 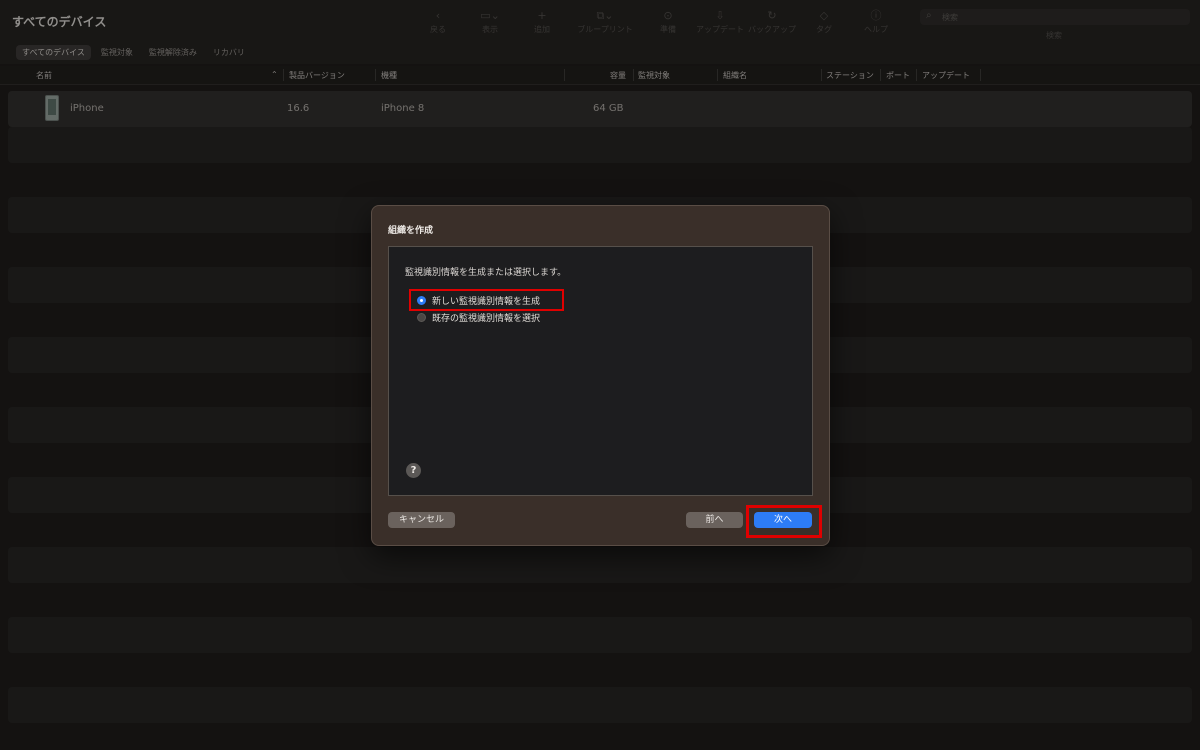 I want to click on radio-unselected-icon, so click(x=421, y=317).